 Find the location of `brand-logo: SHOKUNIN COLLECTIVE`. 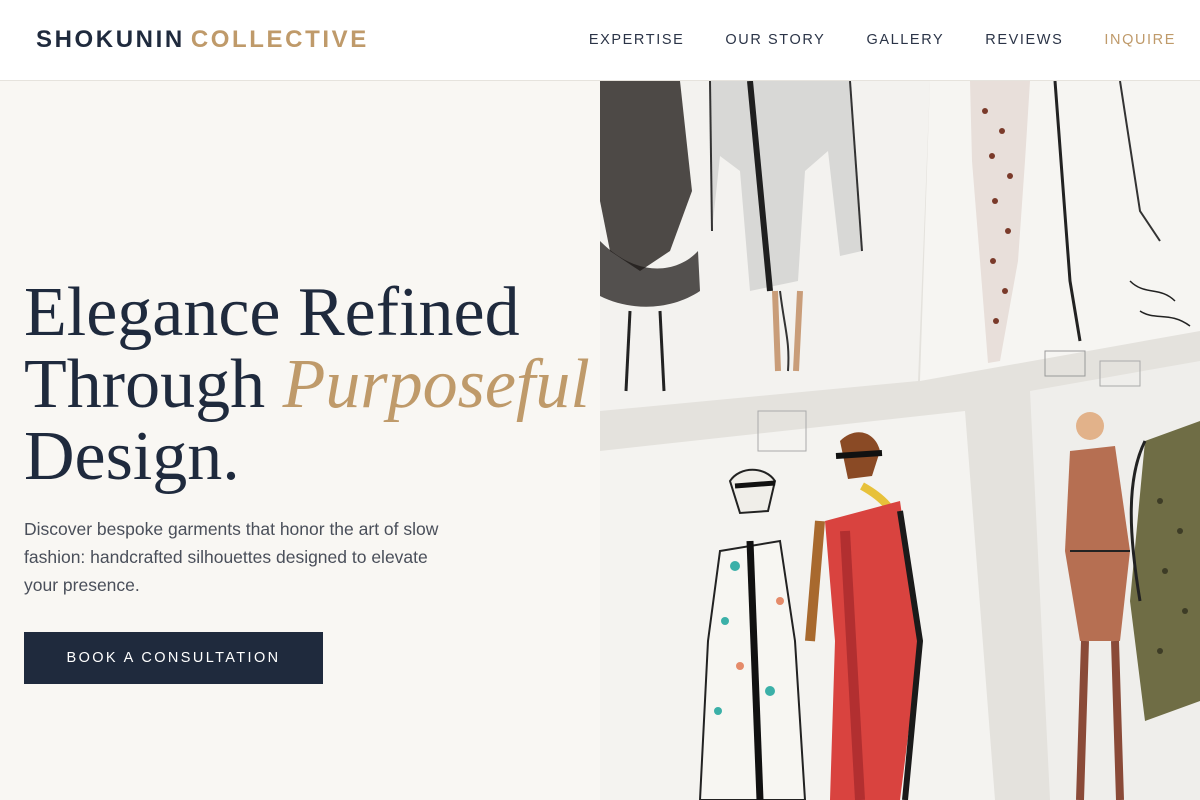

brand-logo: SHOKUNIN COLLECTIVE is located at coordinates (202, 40).